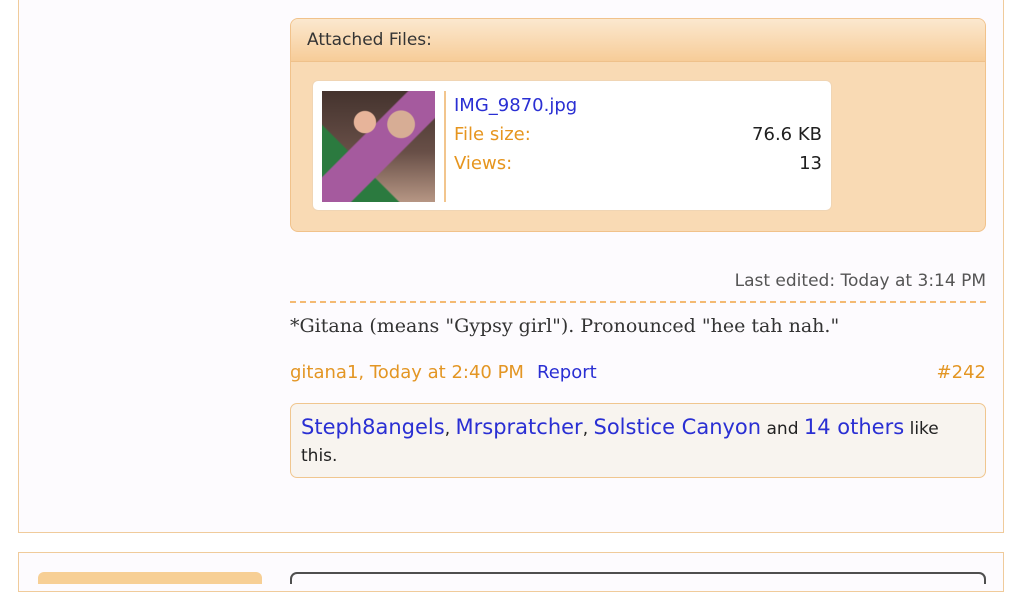 This screenshot has height=592, width=1024. Describe the element at coordinates (407, 372) in the screenshot. I see `post-author-time-link: gitana1, Today at 2:40 PM` at that location.